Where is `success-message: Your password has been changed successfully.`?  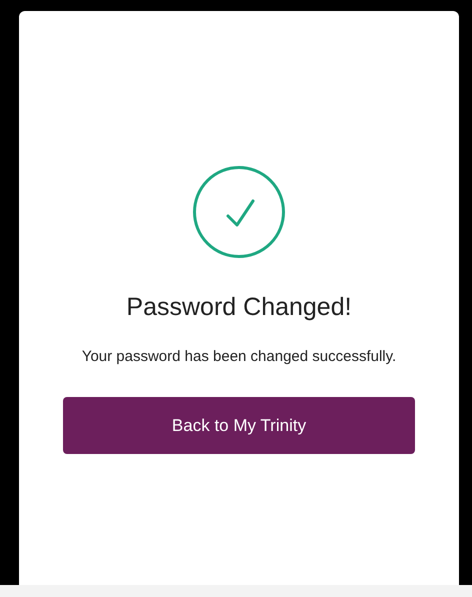
success-message: Your password has been changed successfully. is located at coordinates (239, 357).